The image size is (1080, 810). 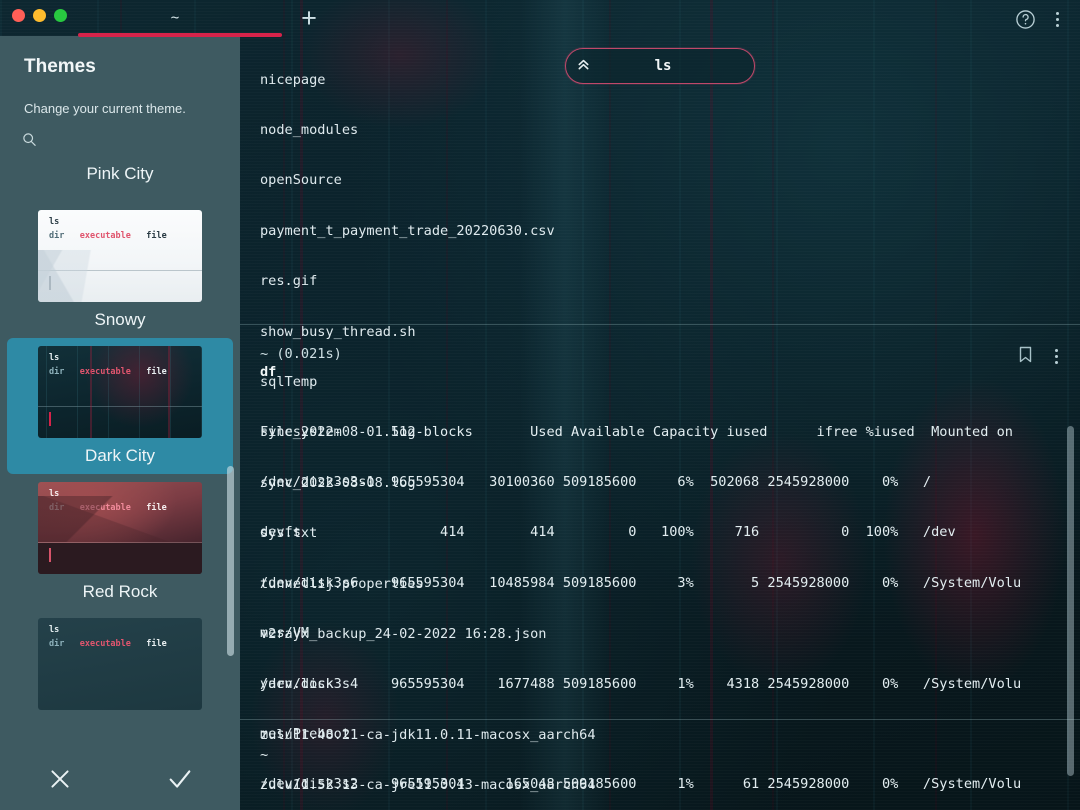 I want to click on df-block-actions, so click(x=1038, y=357).